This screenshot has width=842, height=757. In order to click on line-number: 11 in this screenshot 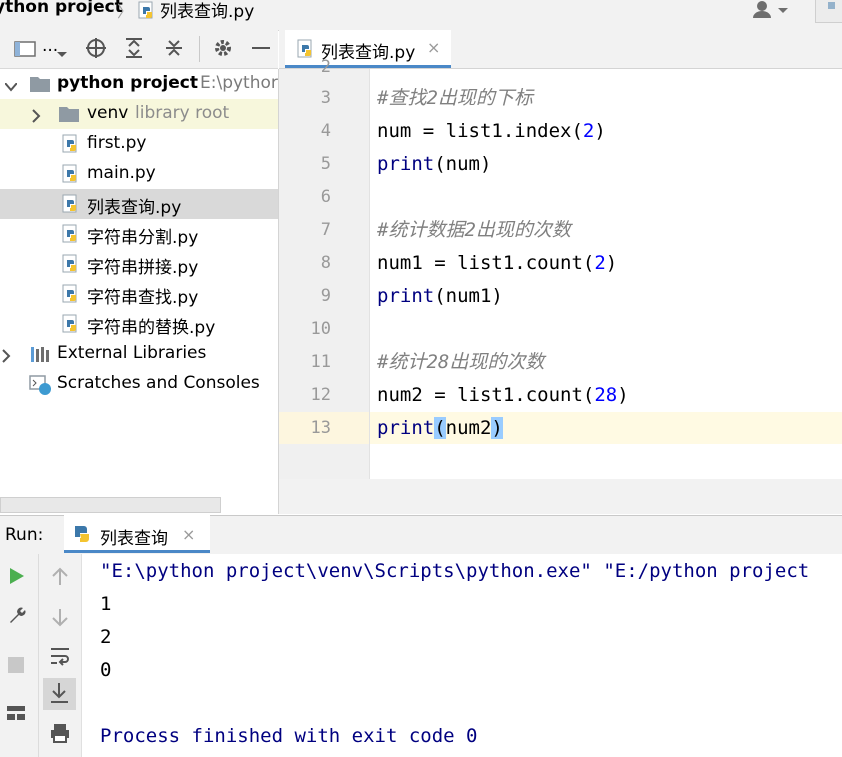, I will do `click(320, 362)`.